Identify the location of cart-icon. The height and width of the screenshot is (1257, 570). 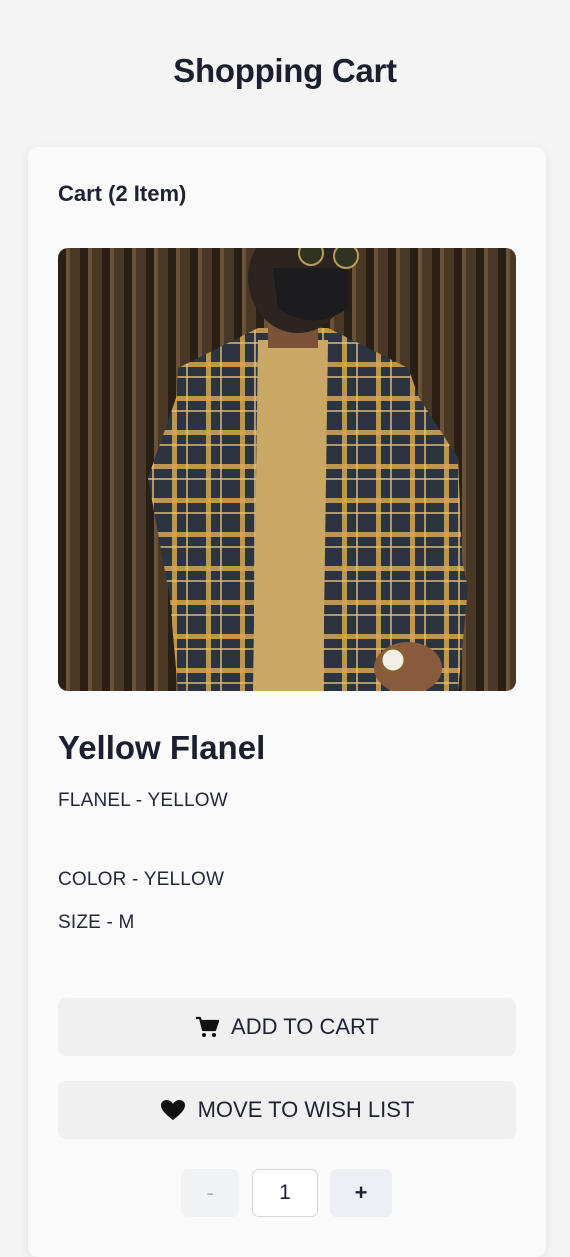
(207, 1027).